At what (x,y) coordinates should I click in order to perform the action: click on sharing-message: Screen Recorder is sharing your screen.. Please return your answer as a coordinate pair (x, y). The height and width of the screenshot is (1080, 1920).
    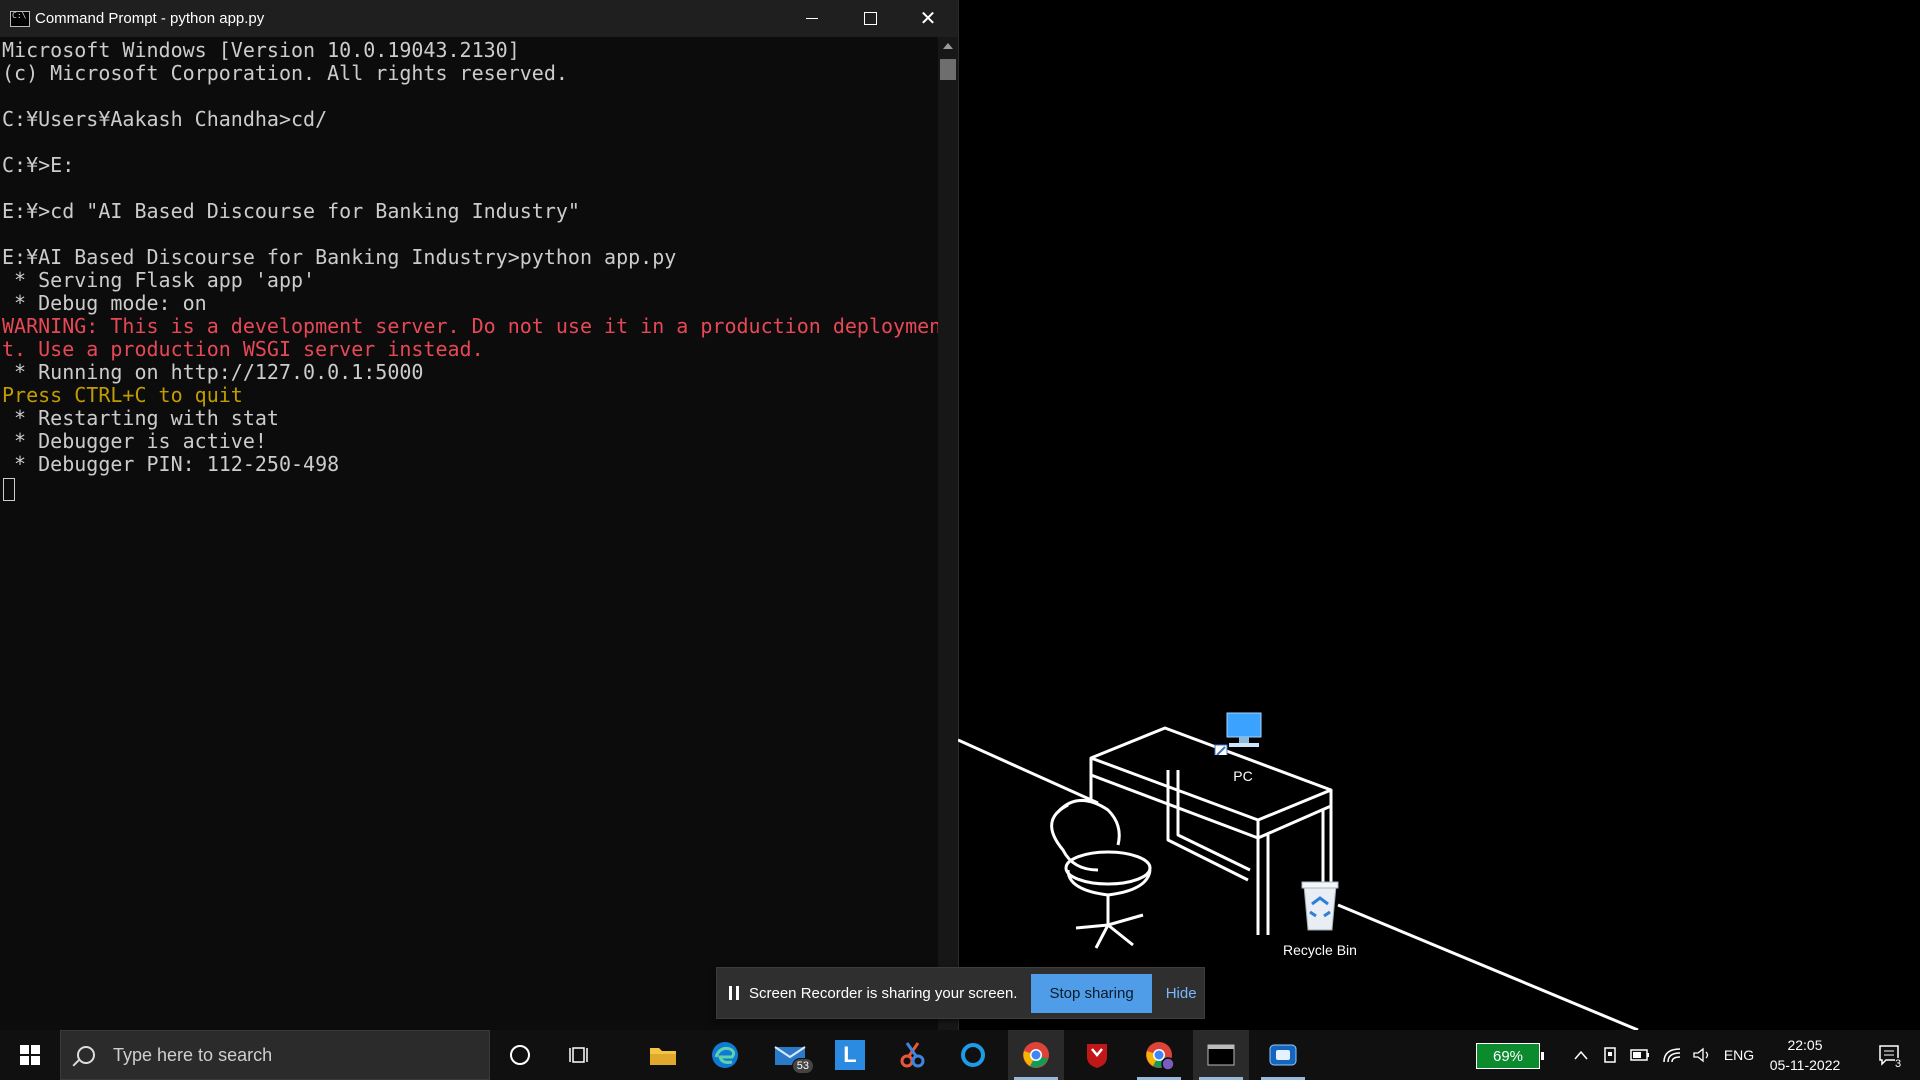
    Looking at the image, I should click on (883, 993).